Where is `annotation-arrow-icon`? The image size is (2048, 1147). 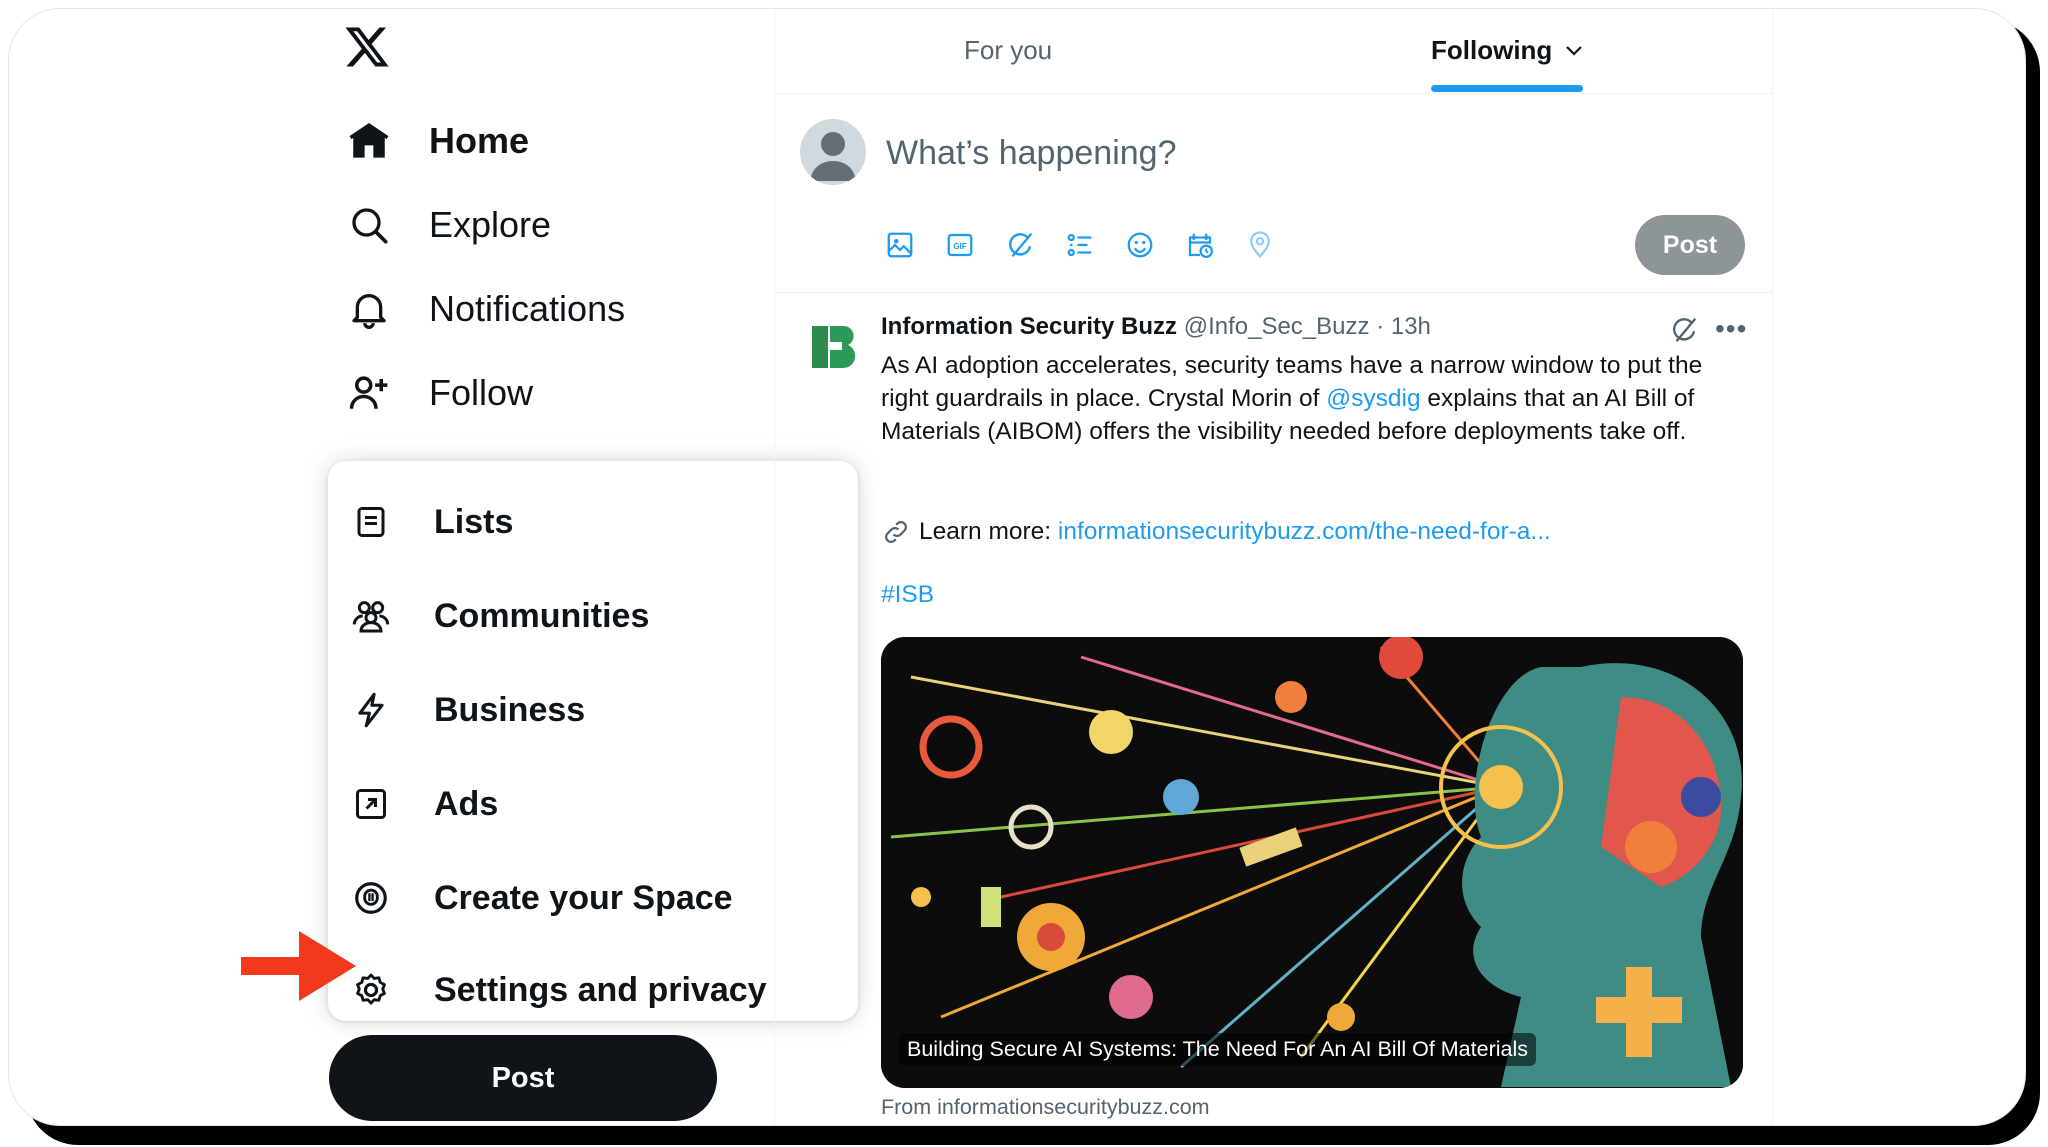
annotation-arrow-icon is located at coordinates (298, 968).